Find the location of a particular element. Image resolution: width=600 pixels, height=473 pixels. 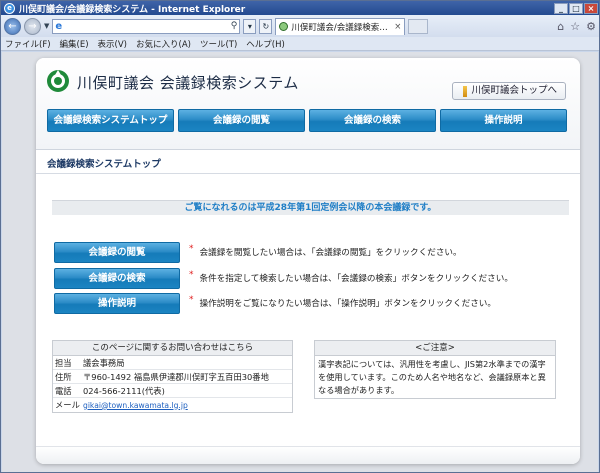

forward-arrow-icon: → is located at coordinates (32, 26).